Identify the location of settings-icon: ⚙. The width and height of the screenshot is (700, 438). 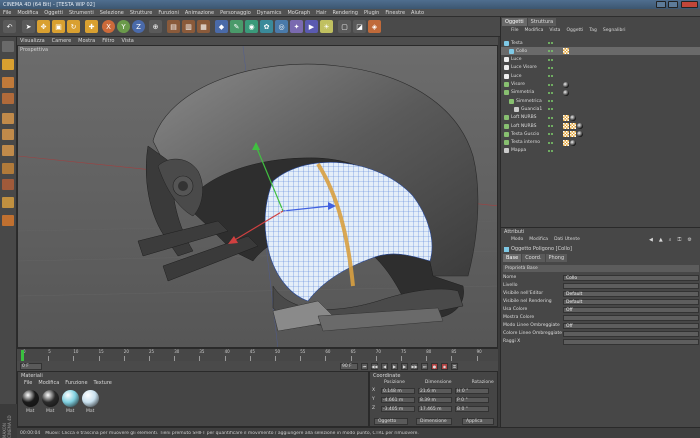
(689, 240).